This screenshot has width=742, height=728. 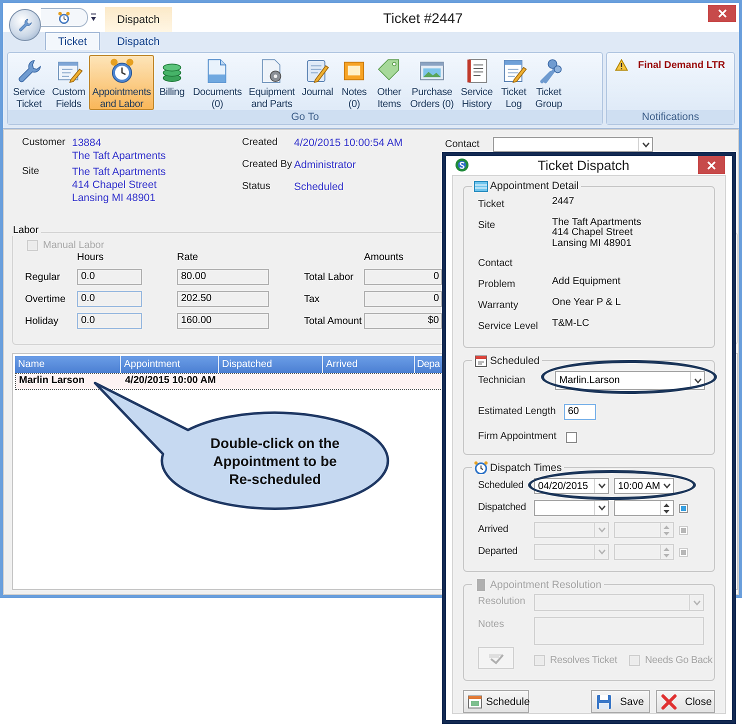 I want to click on technician-dropdown: Marlin.Larson, so click(x=630, y=380).